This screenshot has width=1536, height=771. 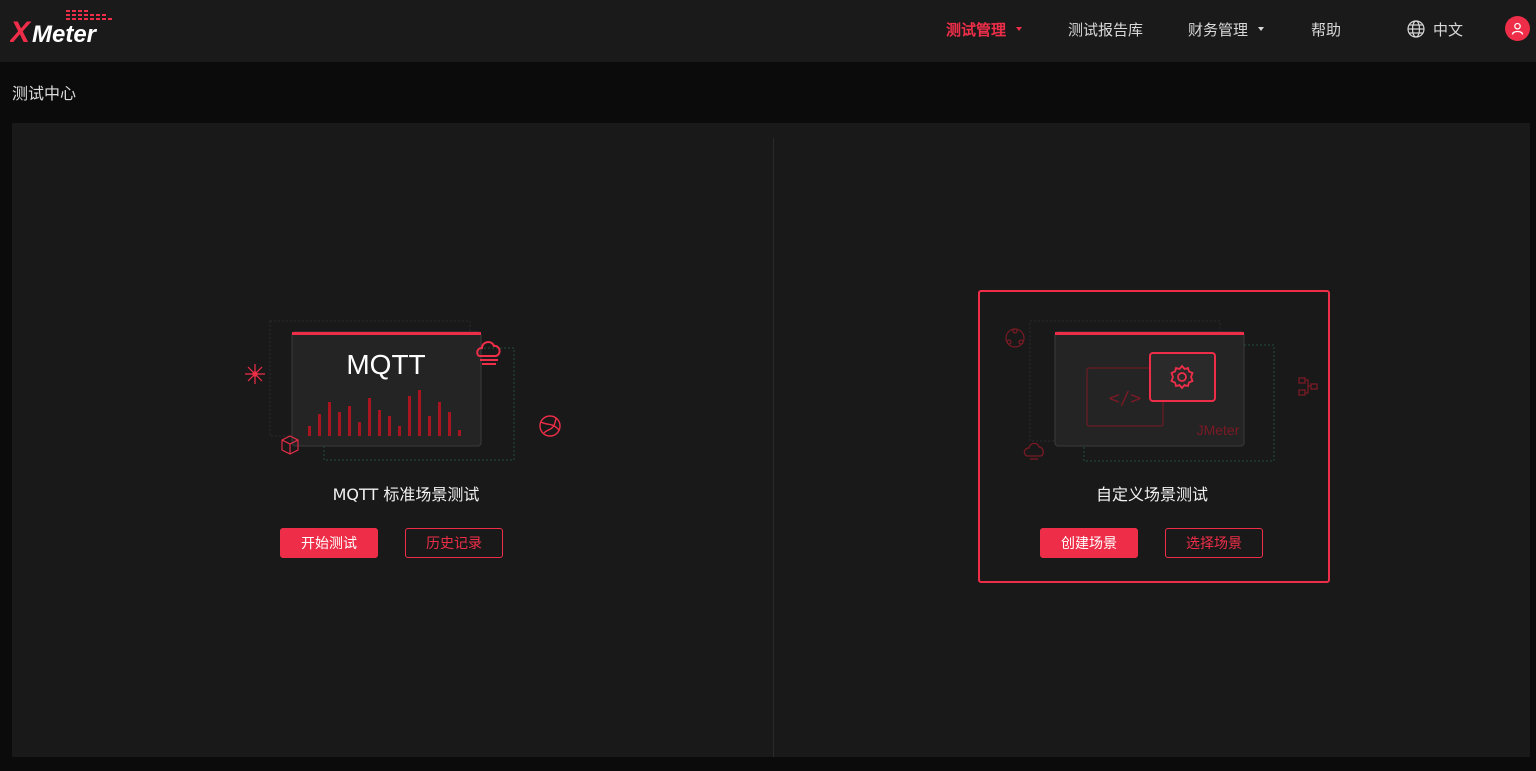 I want to click on user-icon, so click(x=1517, y=28).